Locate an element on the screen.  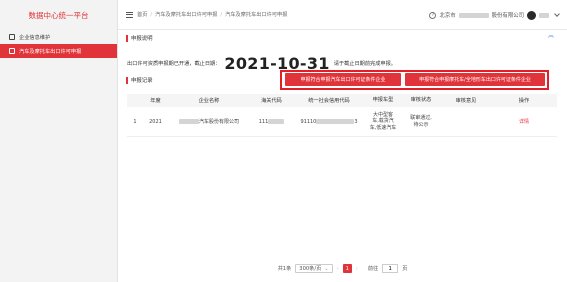
column-header-status: 审核状态 is located at coordinates (421, 100).